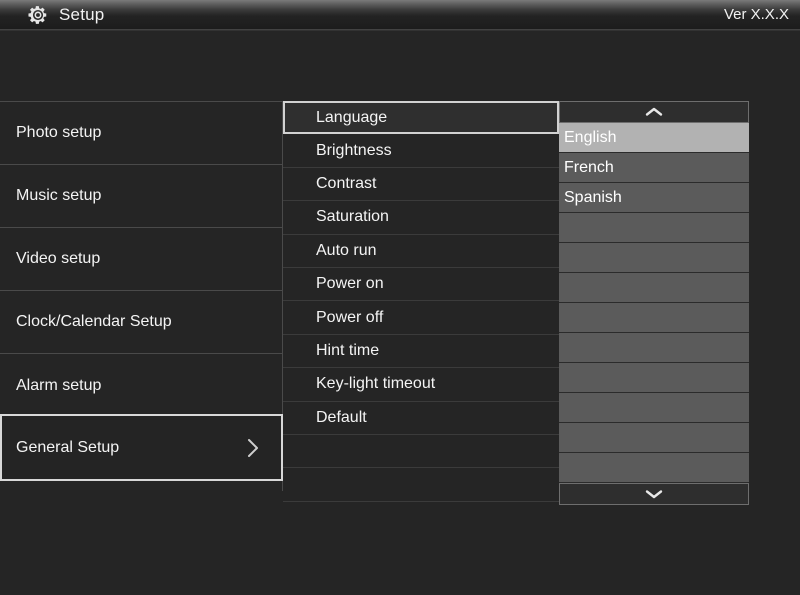 This screenshot has width=800, height=595. I want to click on sidebar-item-label: General Setup, so click(68, 447).